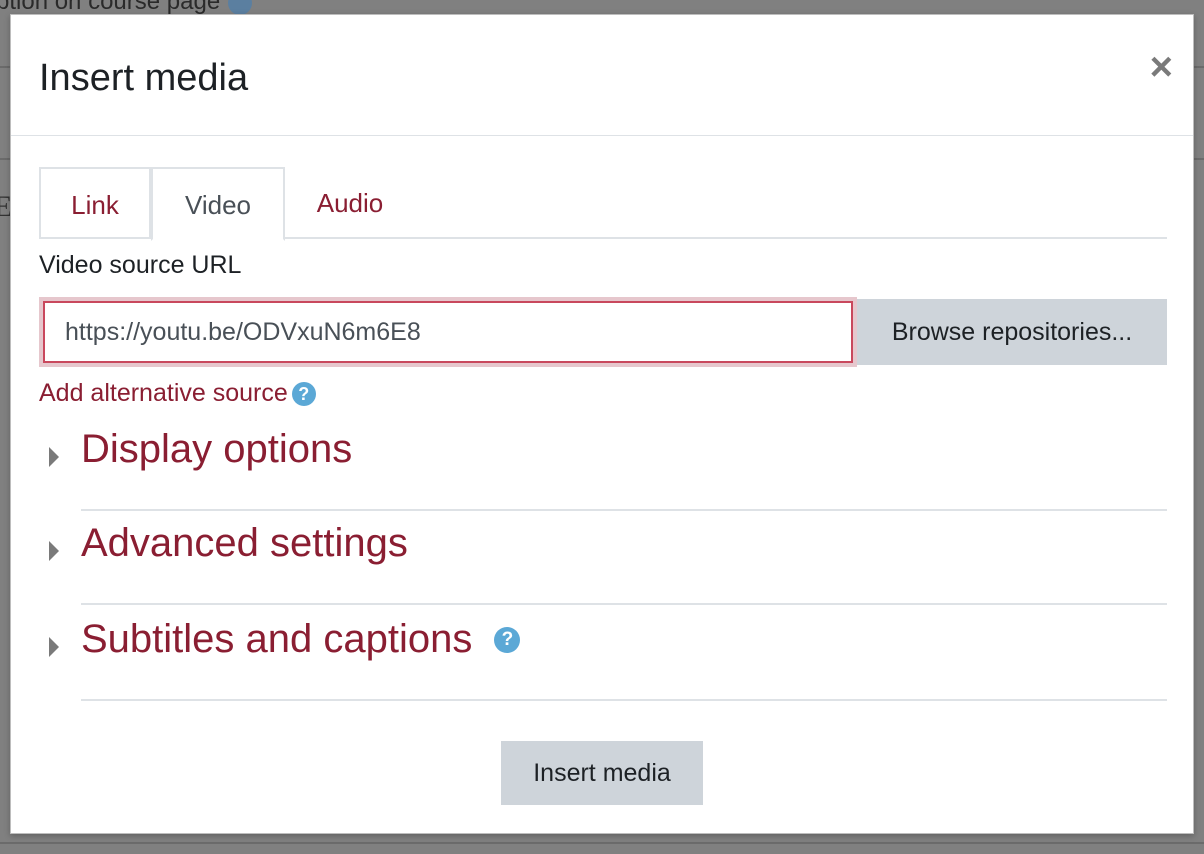 Image resolution: width=1204 pixels, height=854 pixels. What do you see at coordinates (602, 773) in the screenshot?
I see `insert-media-button: Insert media` at bounding box center [602, 773].